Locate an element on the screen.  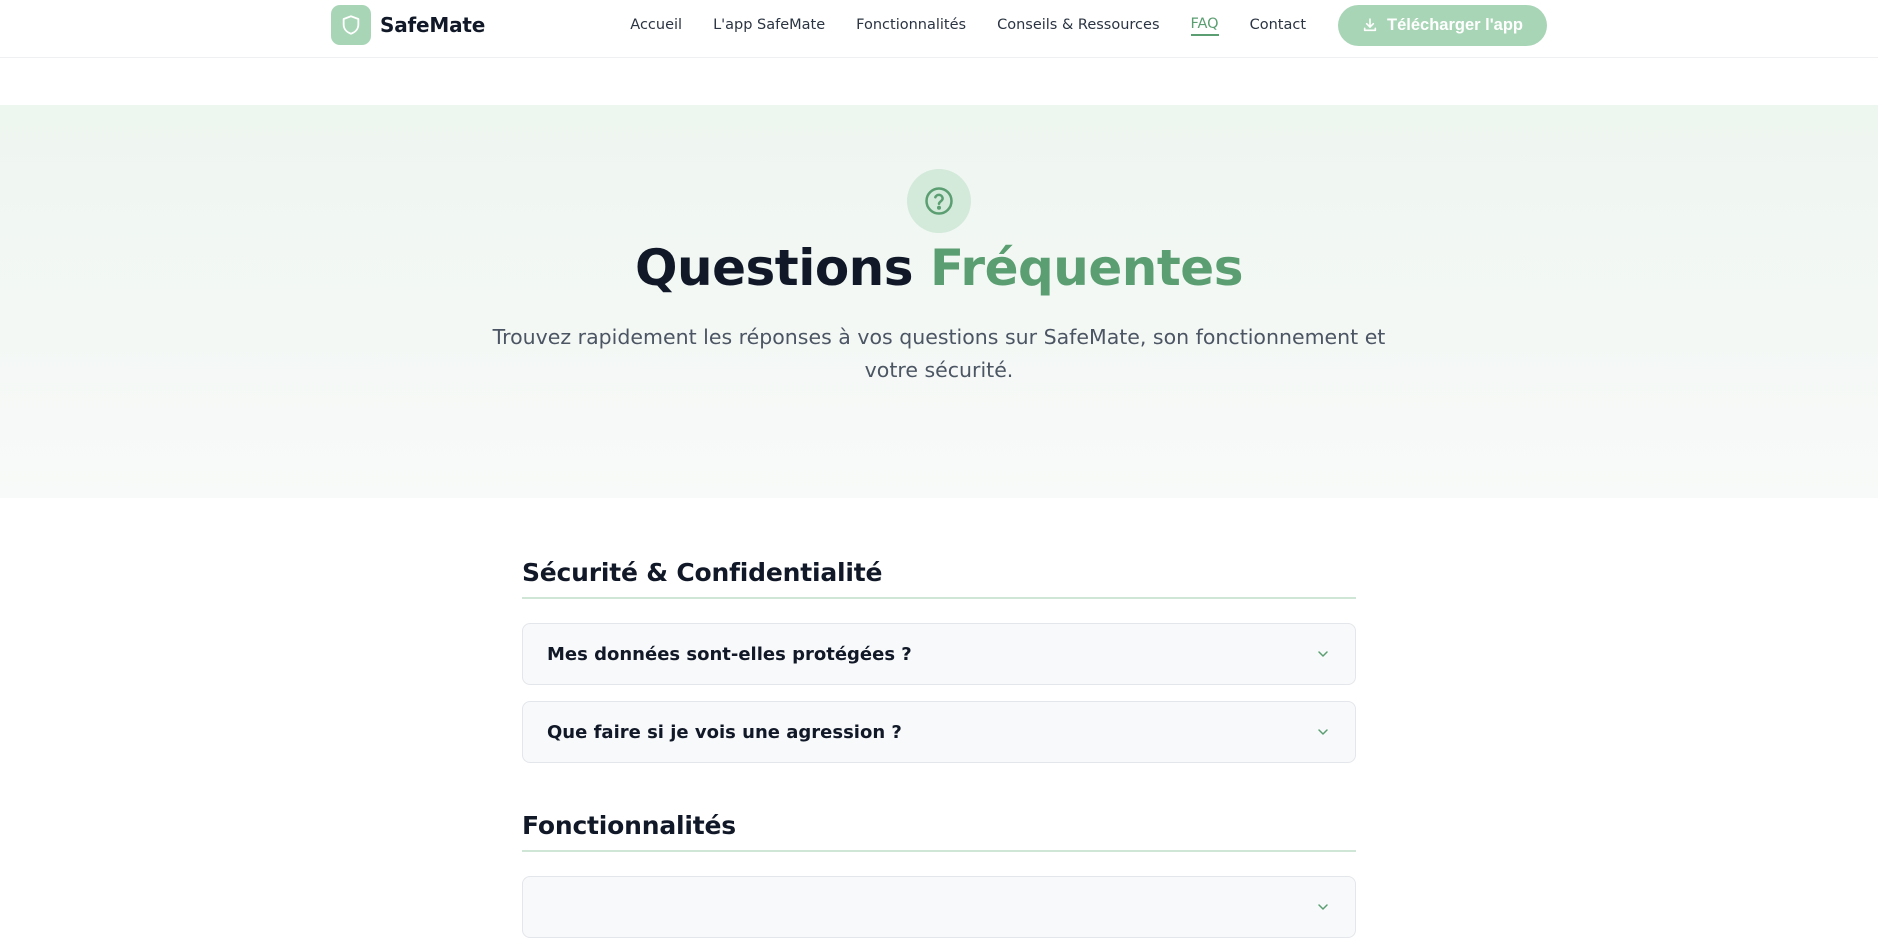
nav-link-app-safemate: L'app SafeMate is located at coordinates (769, 25).